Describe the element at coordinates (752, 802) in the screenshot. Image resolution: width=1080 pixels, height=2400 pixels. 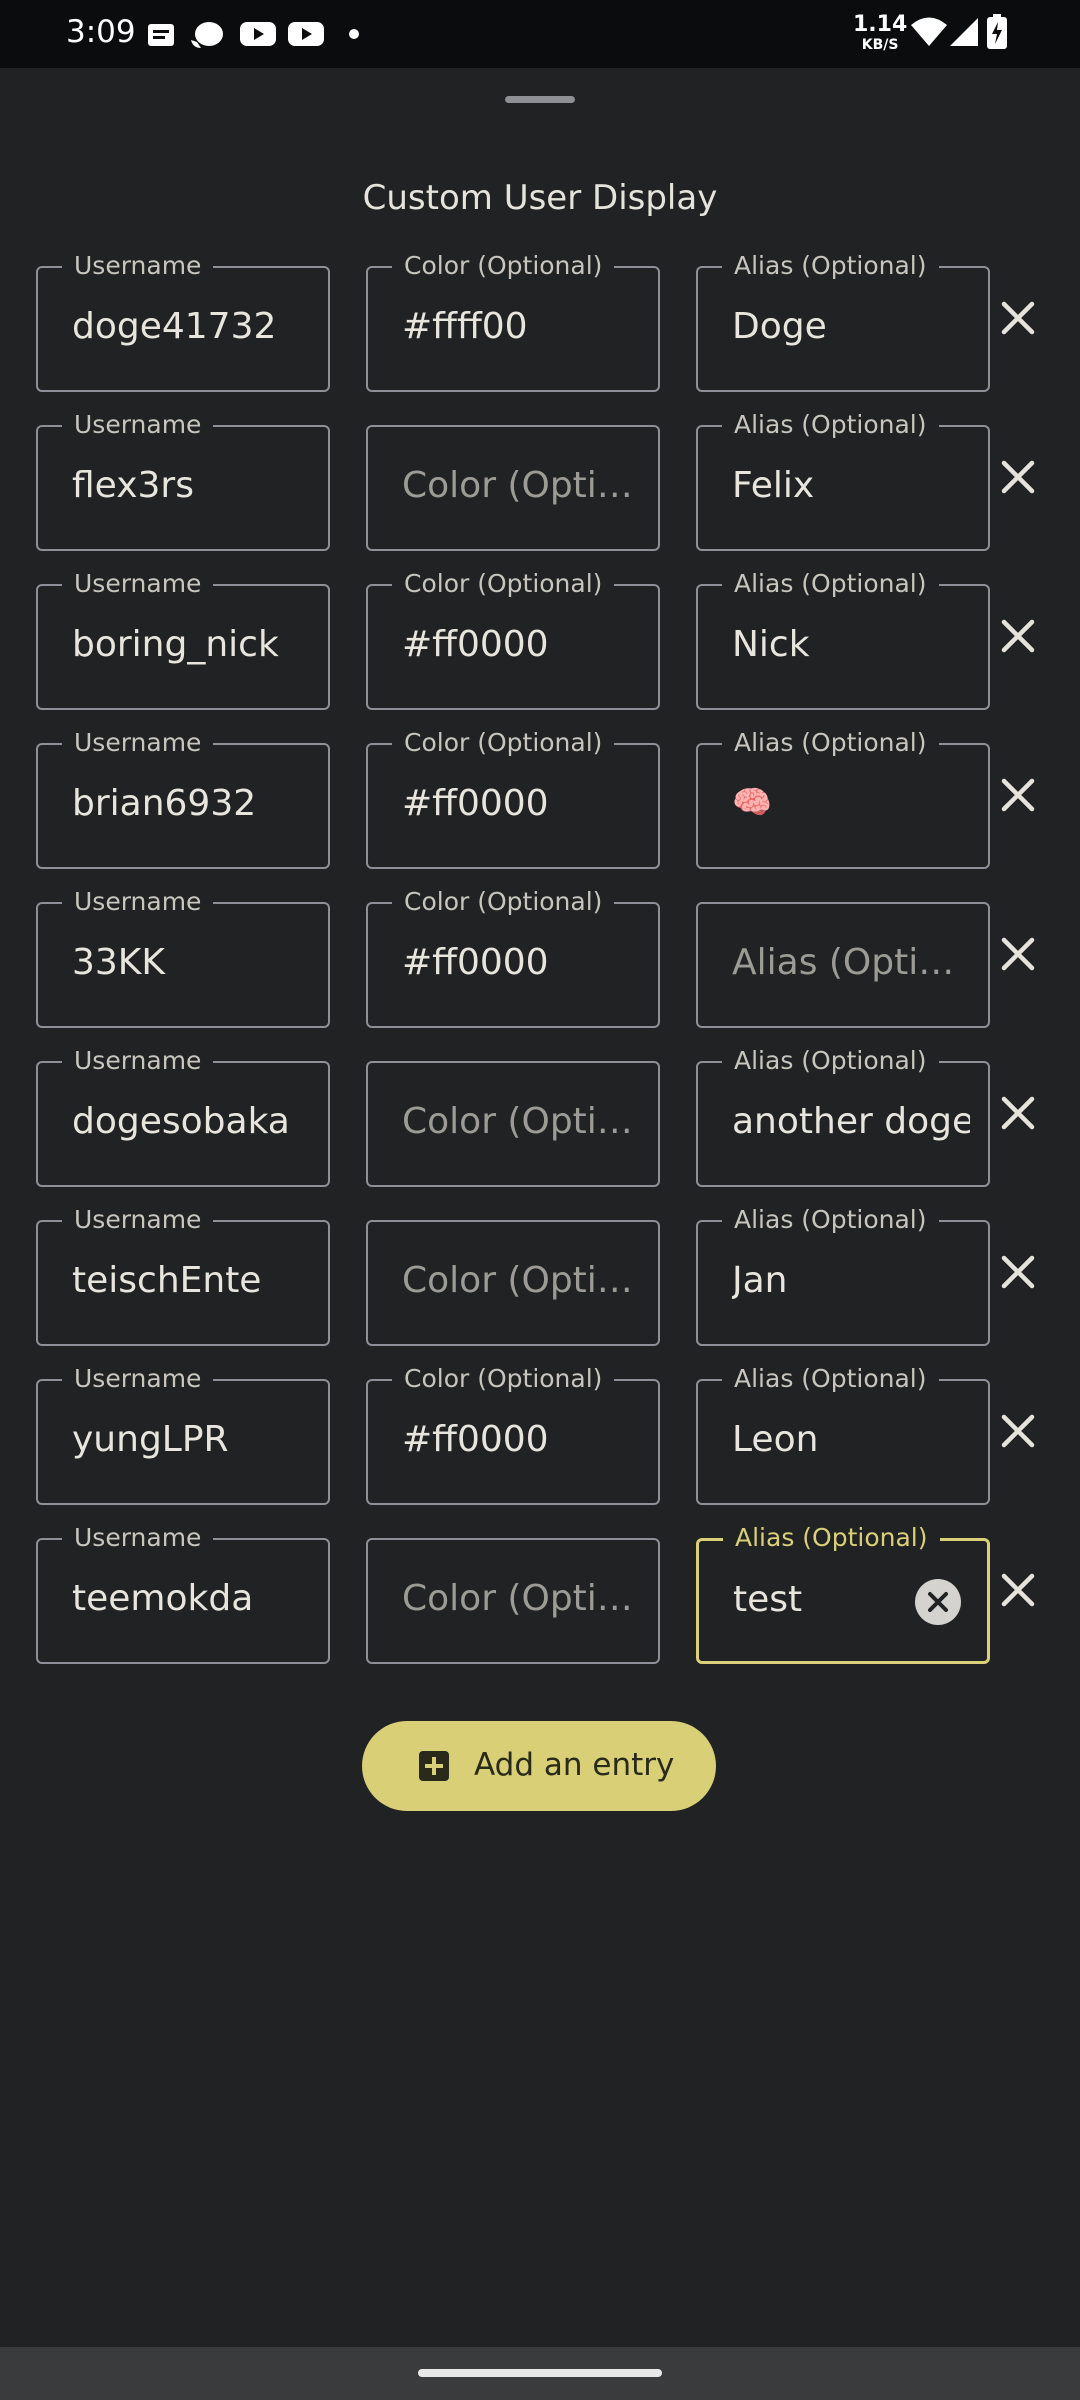
I see `field-value: 🧠` at that location.